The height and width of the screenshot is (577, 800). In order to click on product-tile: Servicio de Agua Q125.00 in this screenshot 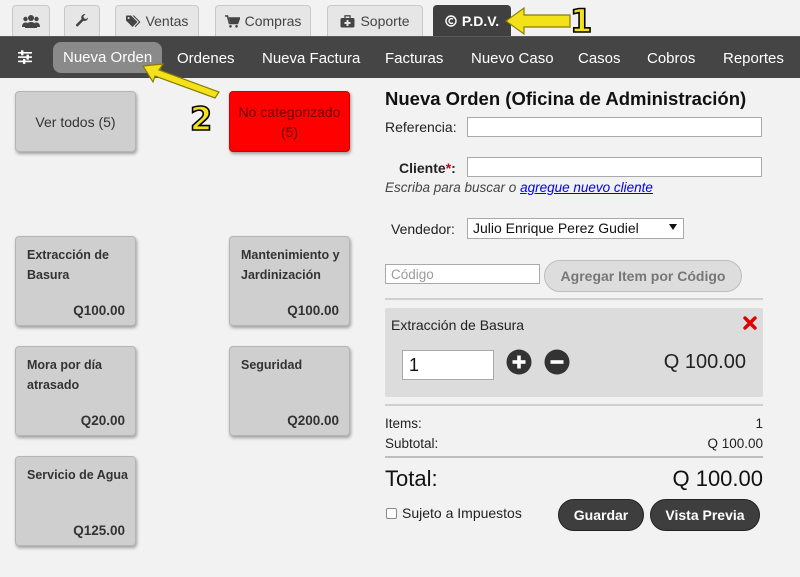, I will do `click(75, 501)`.